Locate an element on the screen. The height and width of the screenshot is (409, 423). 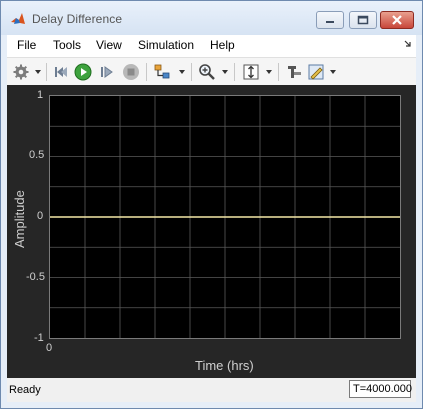
step-back-button is located at coordinates (61, 72).